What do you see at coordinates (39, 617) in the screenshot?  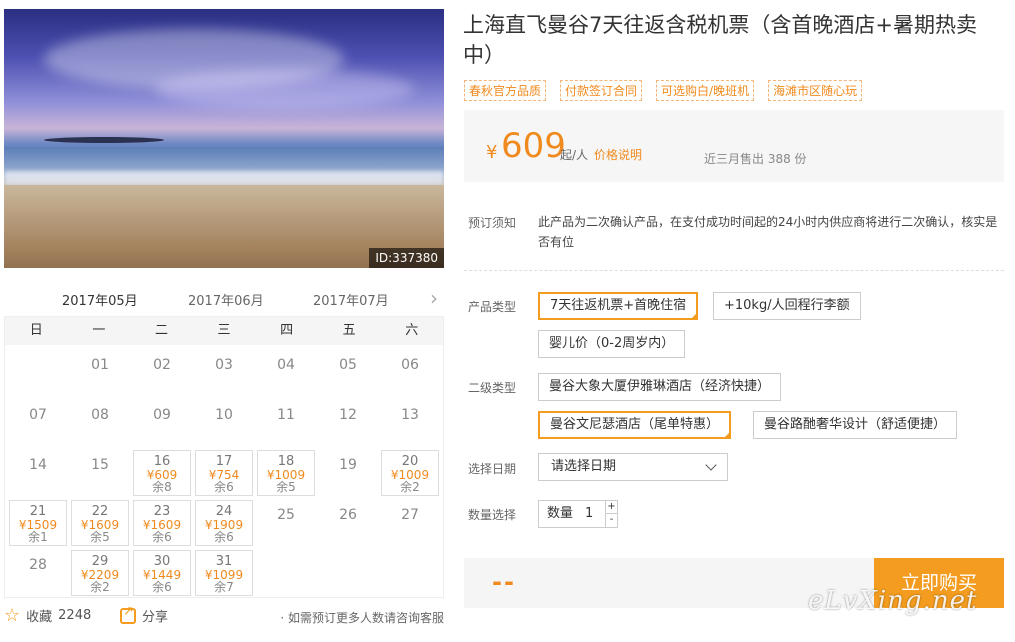 I see `favorite-label: 收藏` at bounding box center [39, 617].